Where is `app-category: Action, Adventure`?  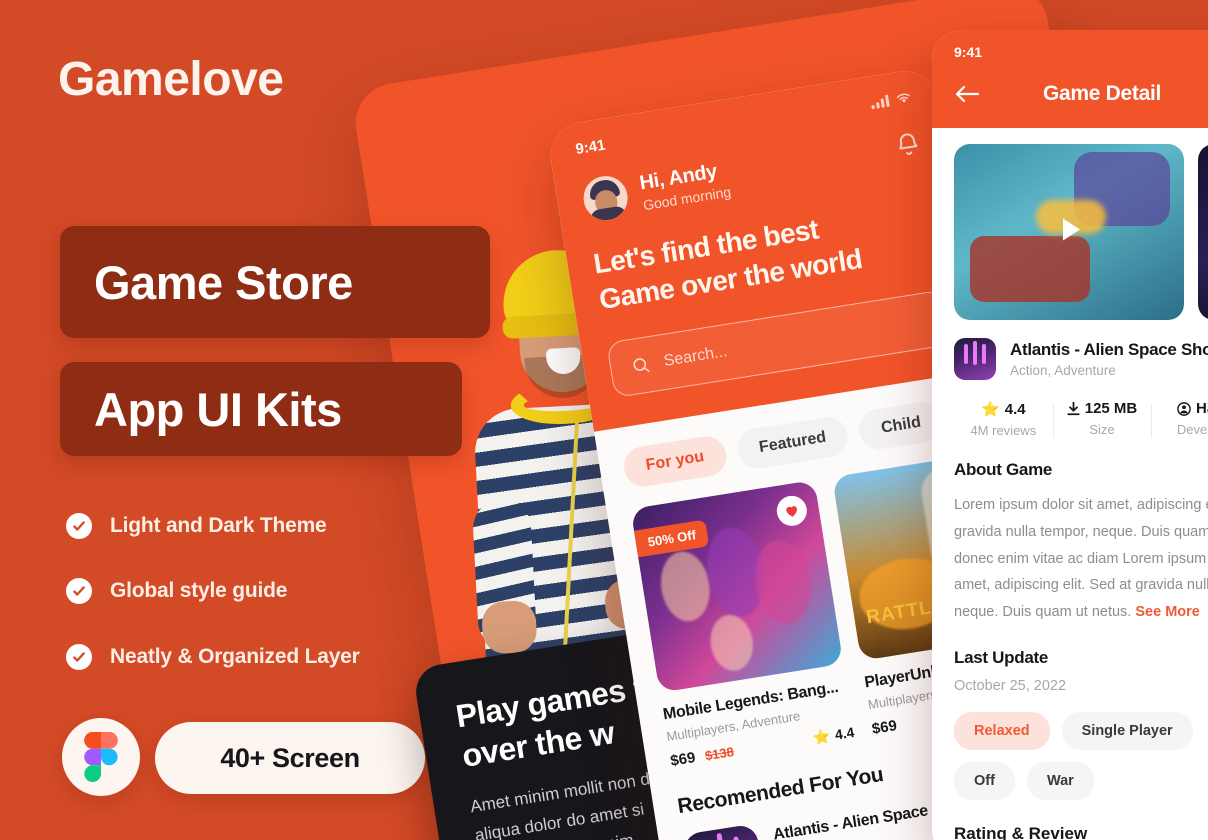 app-category: Action, Adventure is located at coordinates (1063, 370).